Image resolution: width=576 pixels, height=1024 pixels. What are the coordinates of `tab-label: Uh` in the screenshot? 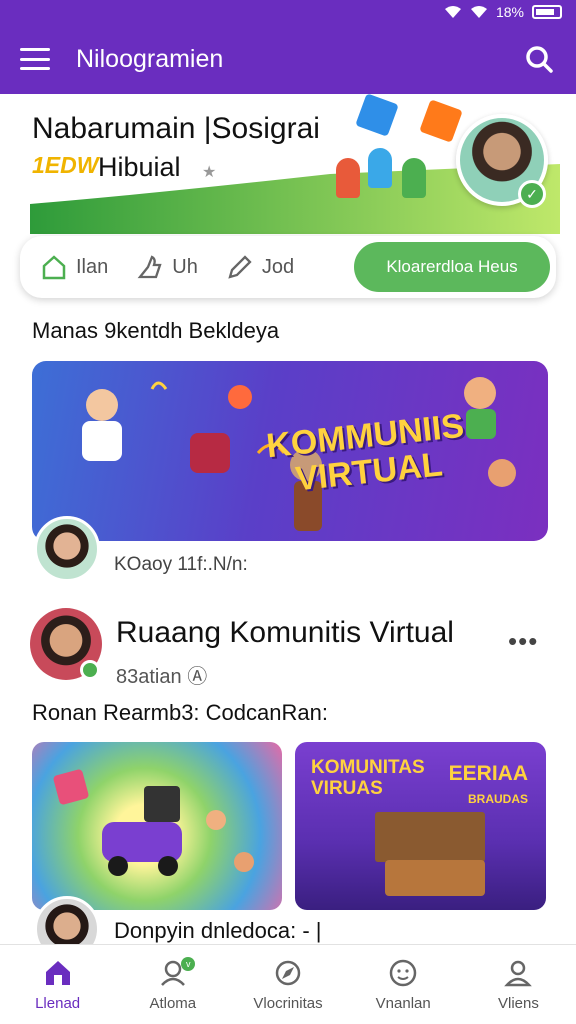 It's located at (185, 266).